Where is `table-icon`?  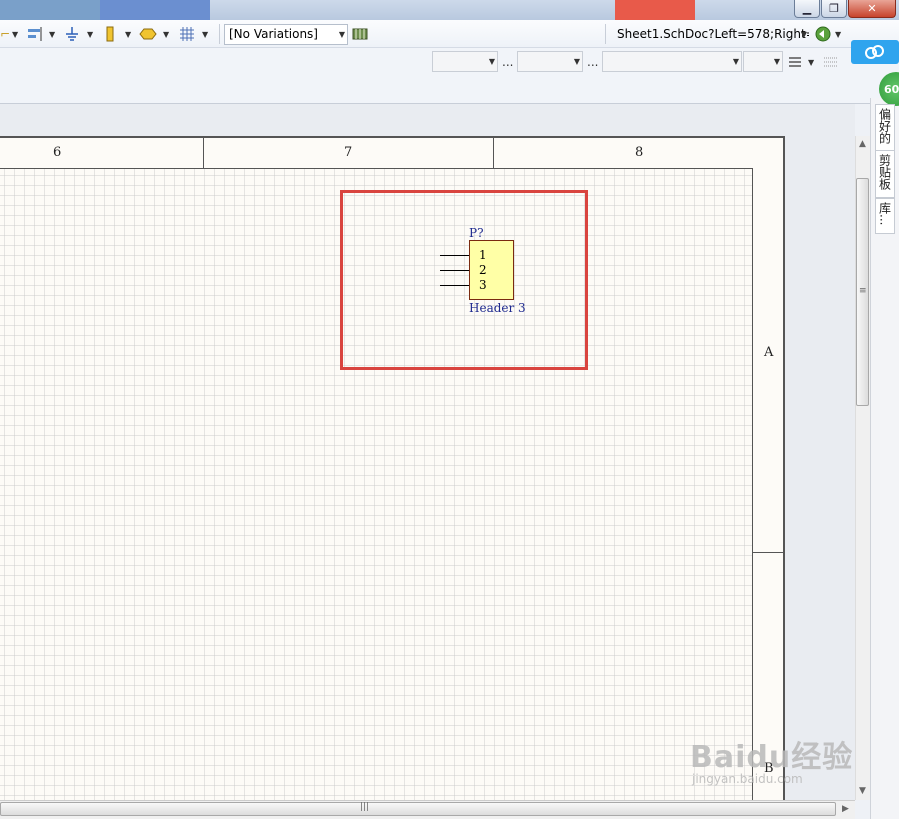
table-icon is located at coordinates (831, 62).